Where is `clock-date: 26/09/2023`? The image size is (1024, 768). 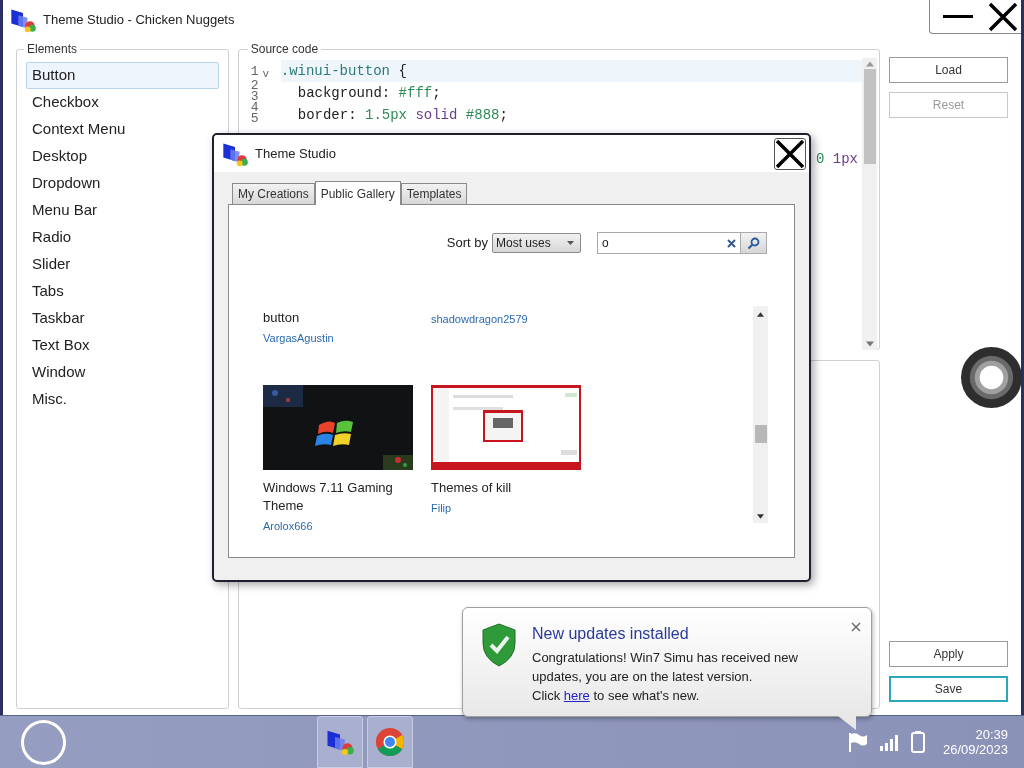 clock-date: 26/09/2023 is located at coordinates (975, 749).